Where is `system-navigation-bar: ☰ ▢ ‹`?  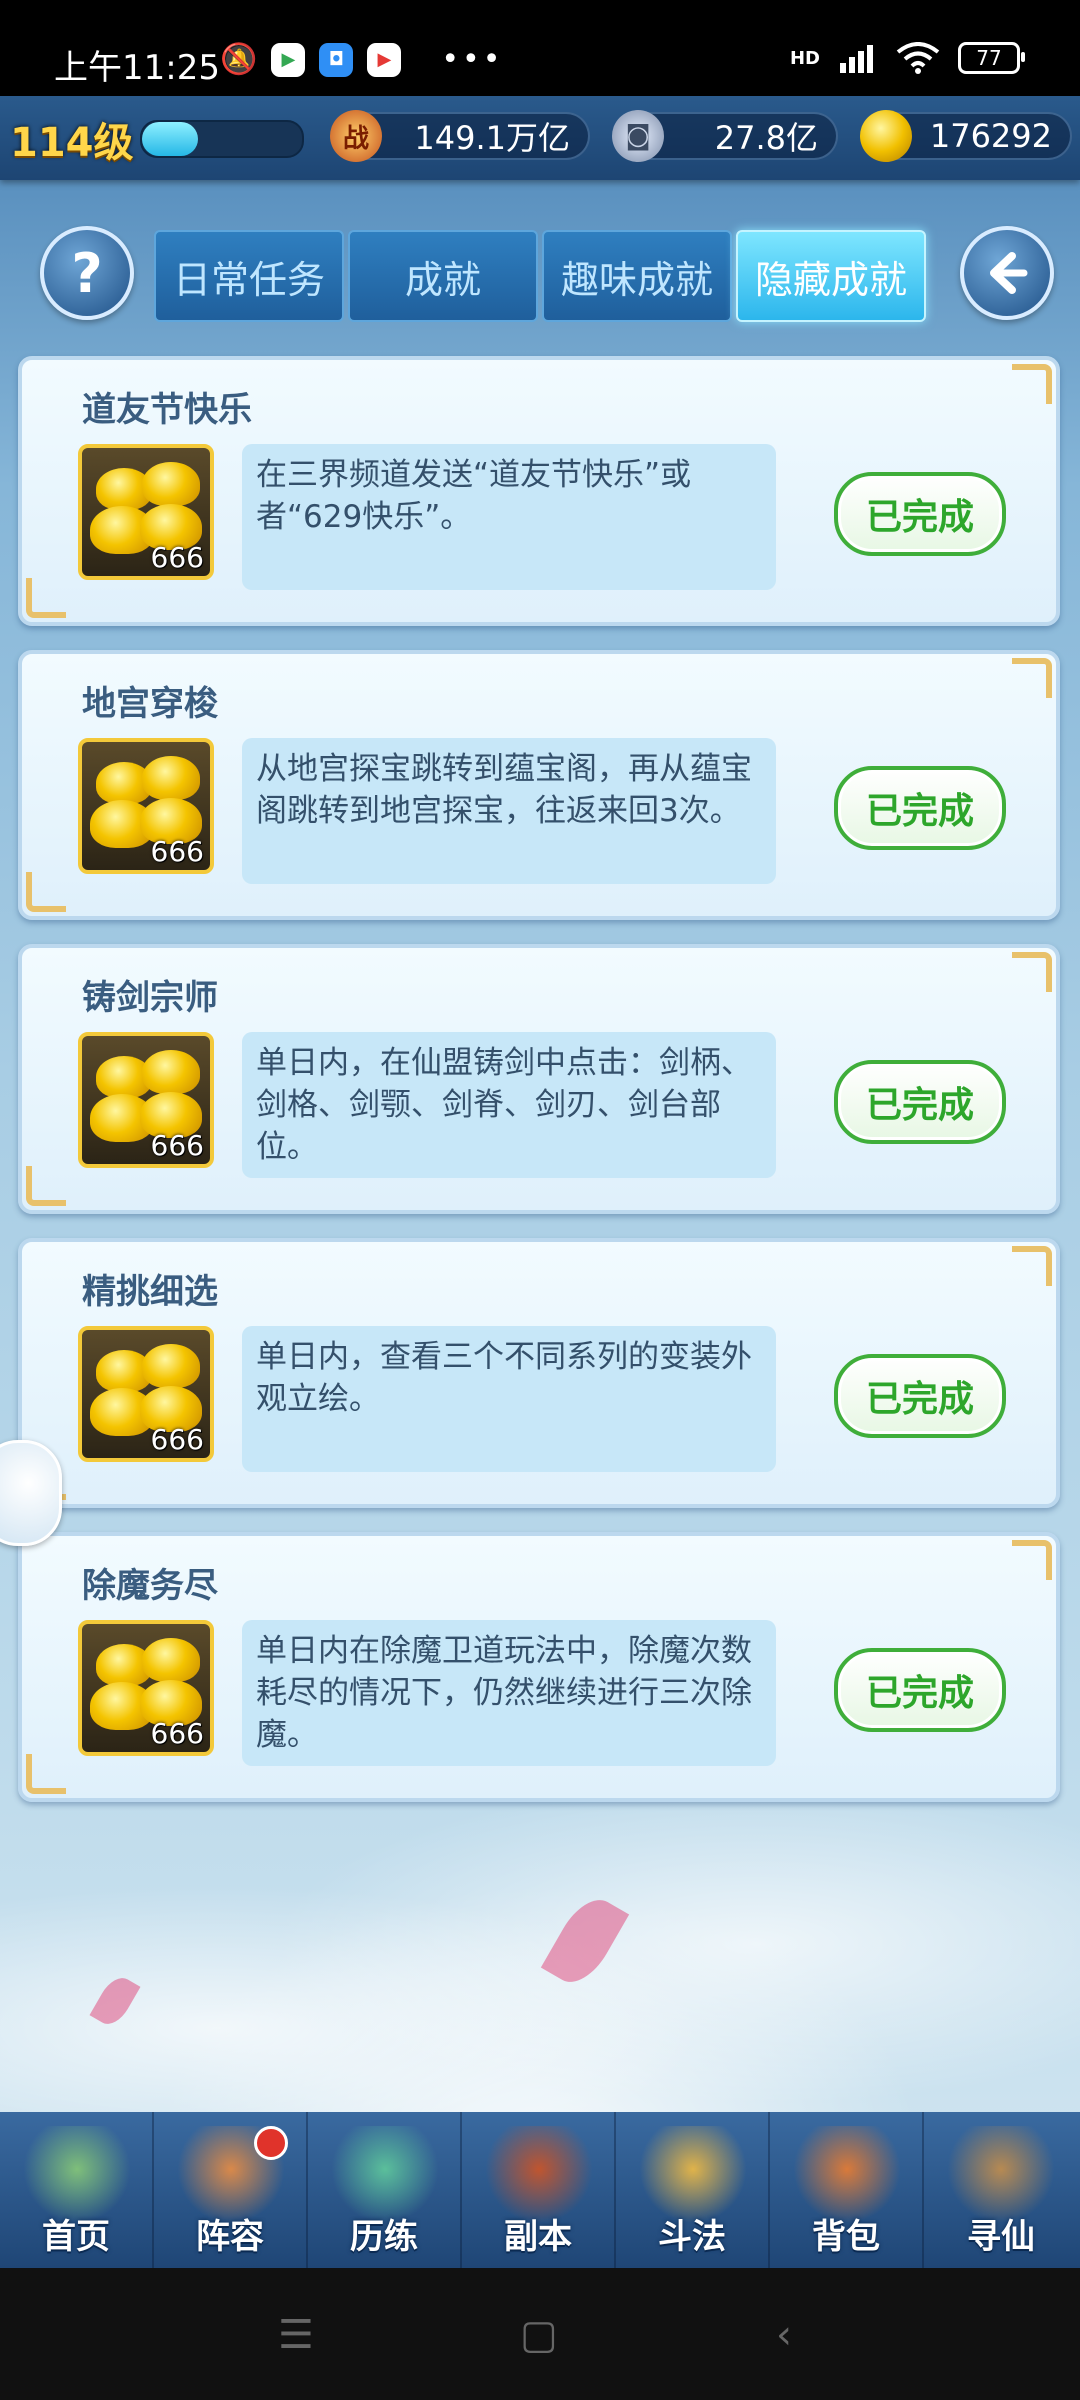 system-navigation-bar: ☰ ▢ ‹ is located at coordinates (540, 2334).